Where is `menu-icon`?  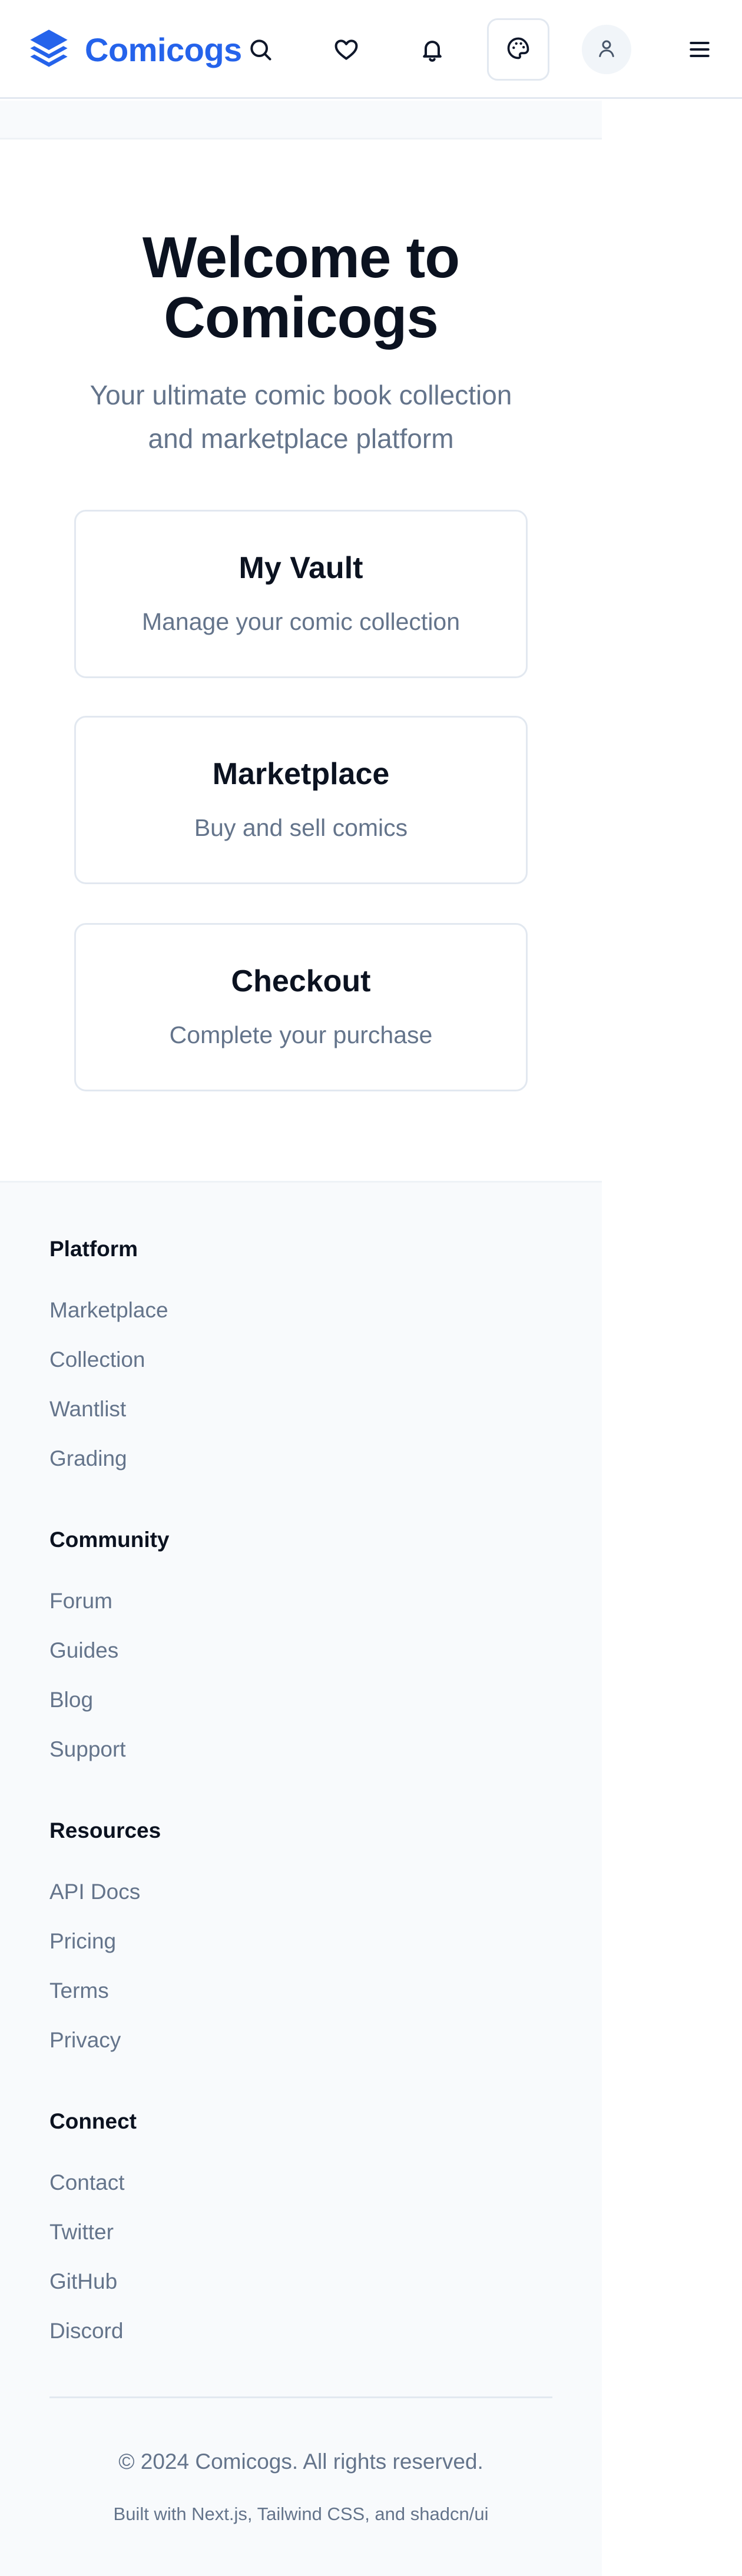 menu-icon is located at coordinates (700, 50).